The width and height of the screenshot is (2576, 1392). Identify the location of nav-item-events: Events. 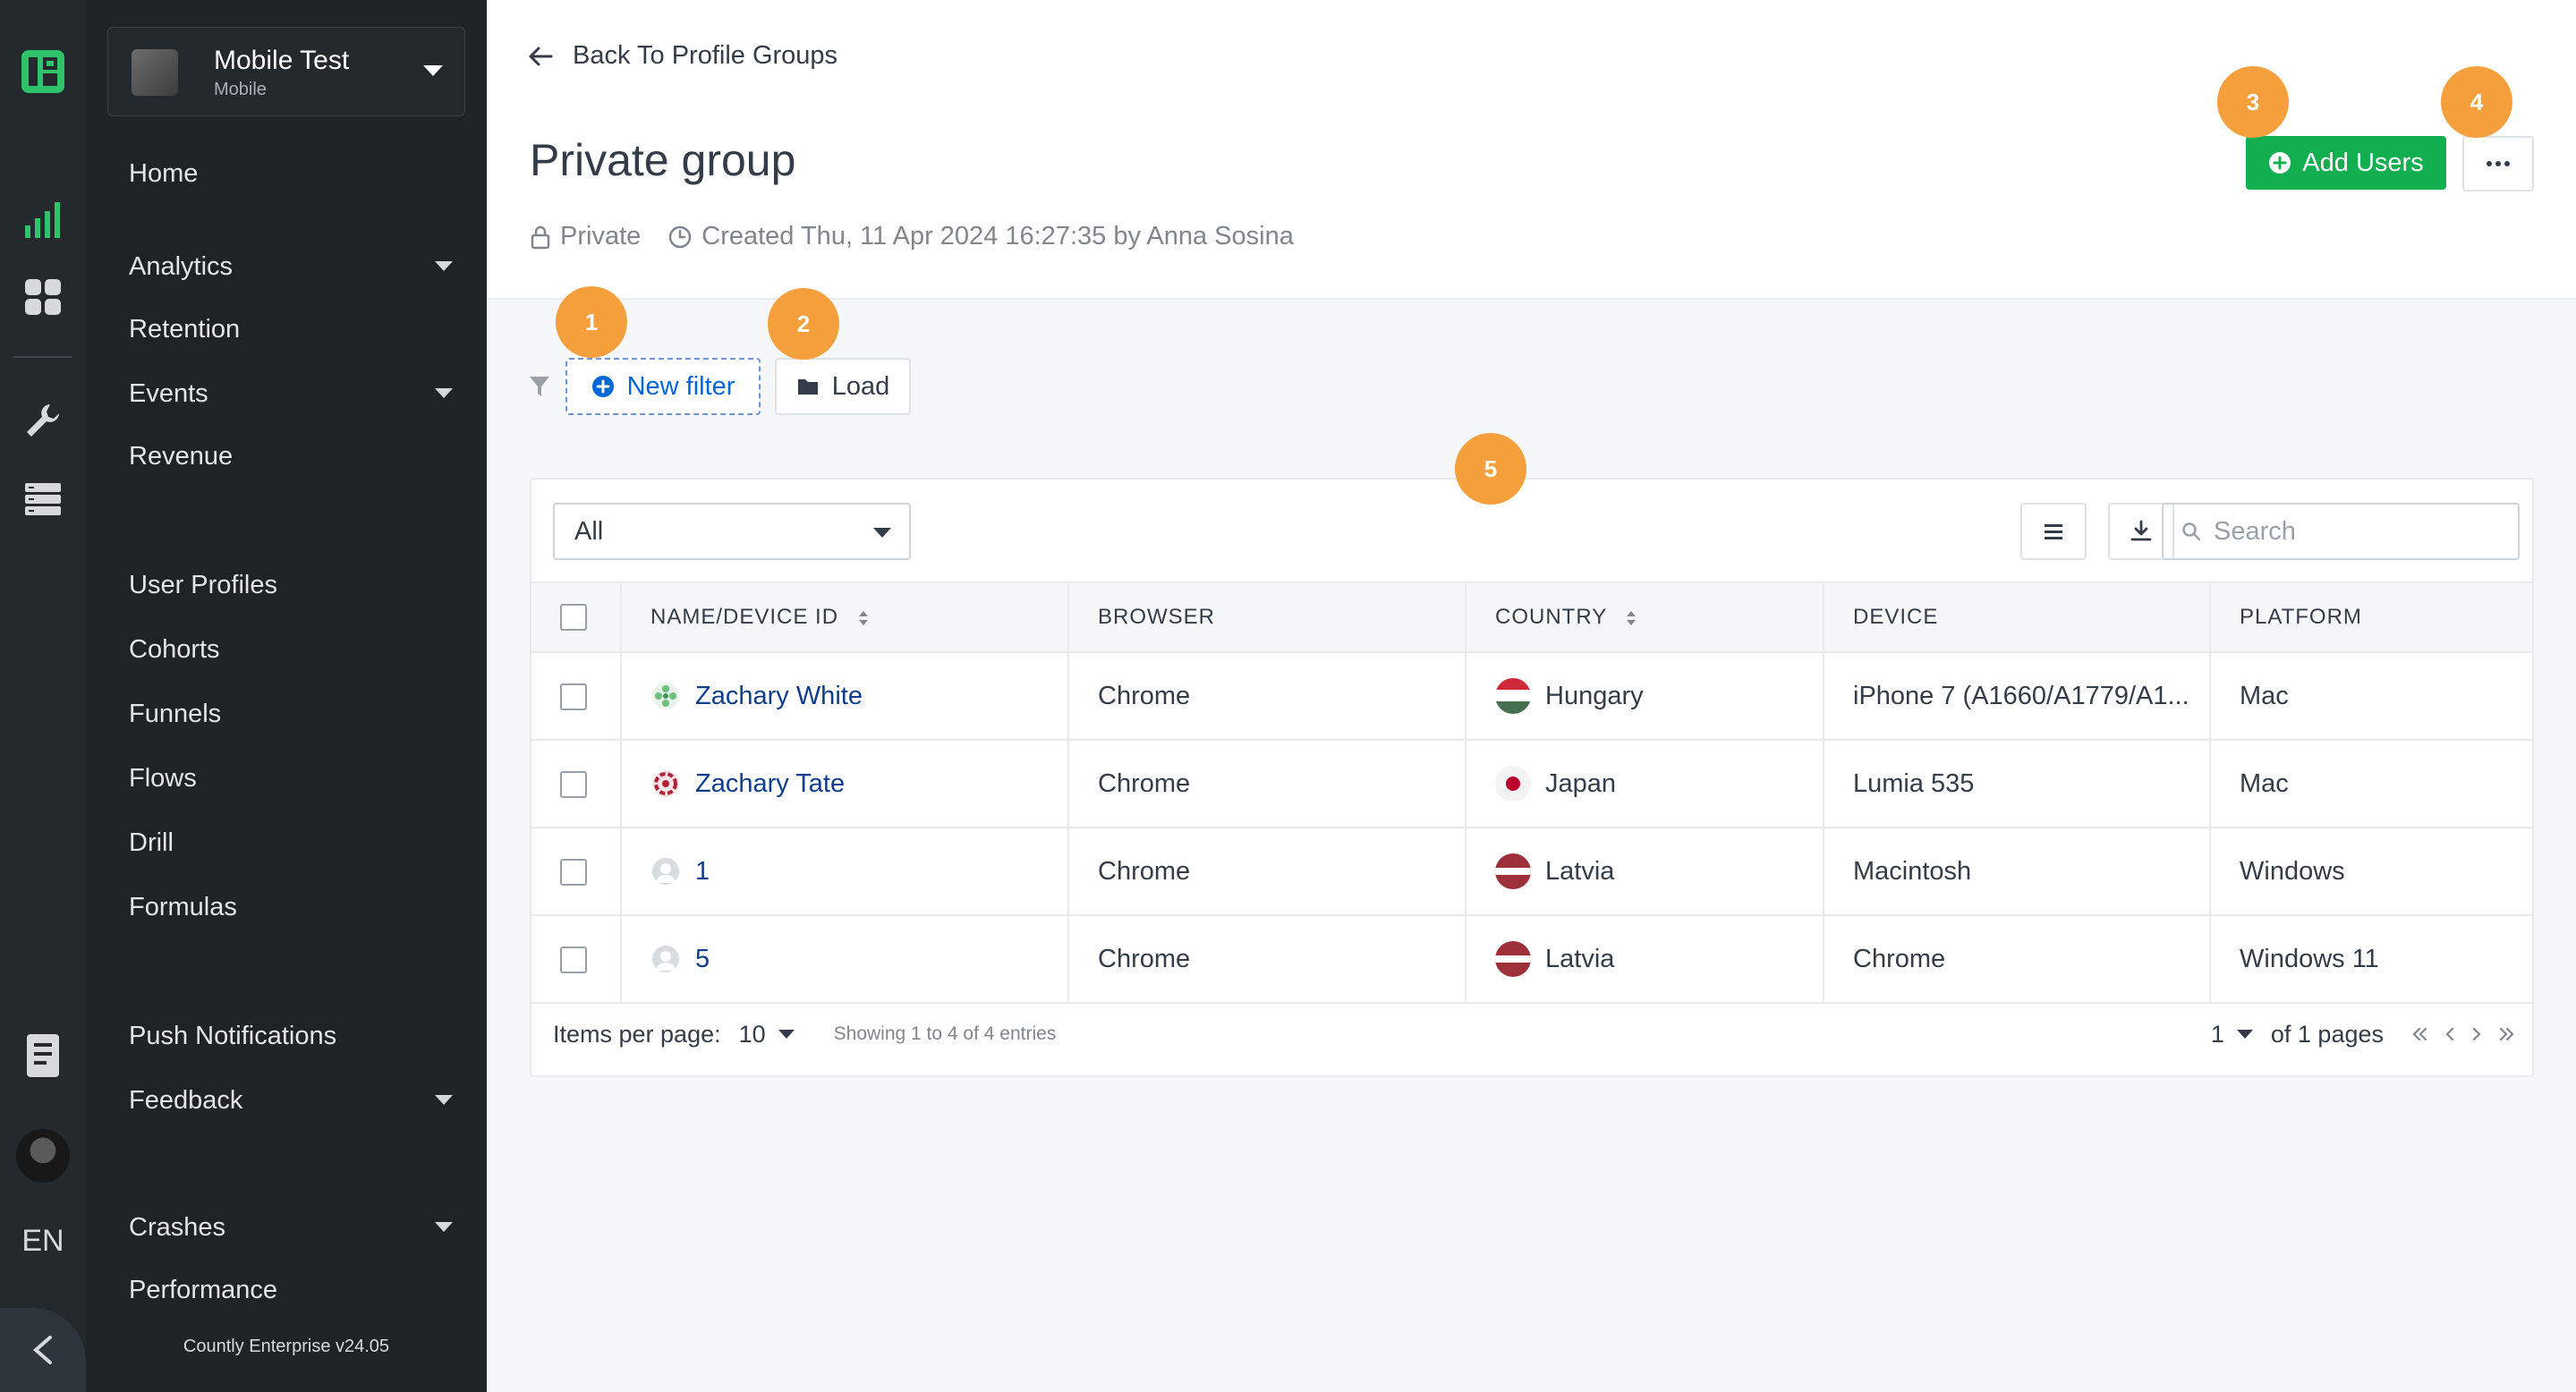
(294, 394).